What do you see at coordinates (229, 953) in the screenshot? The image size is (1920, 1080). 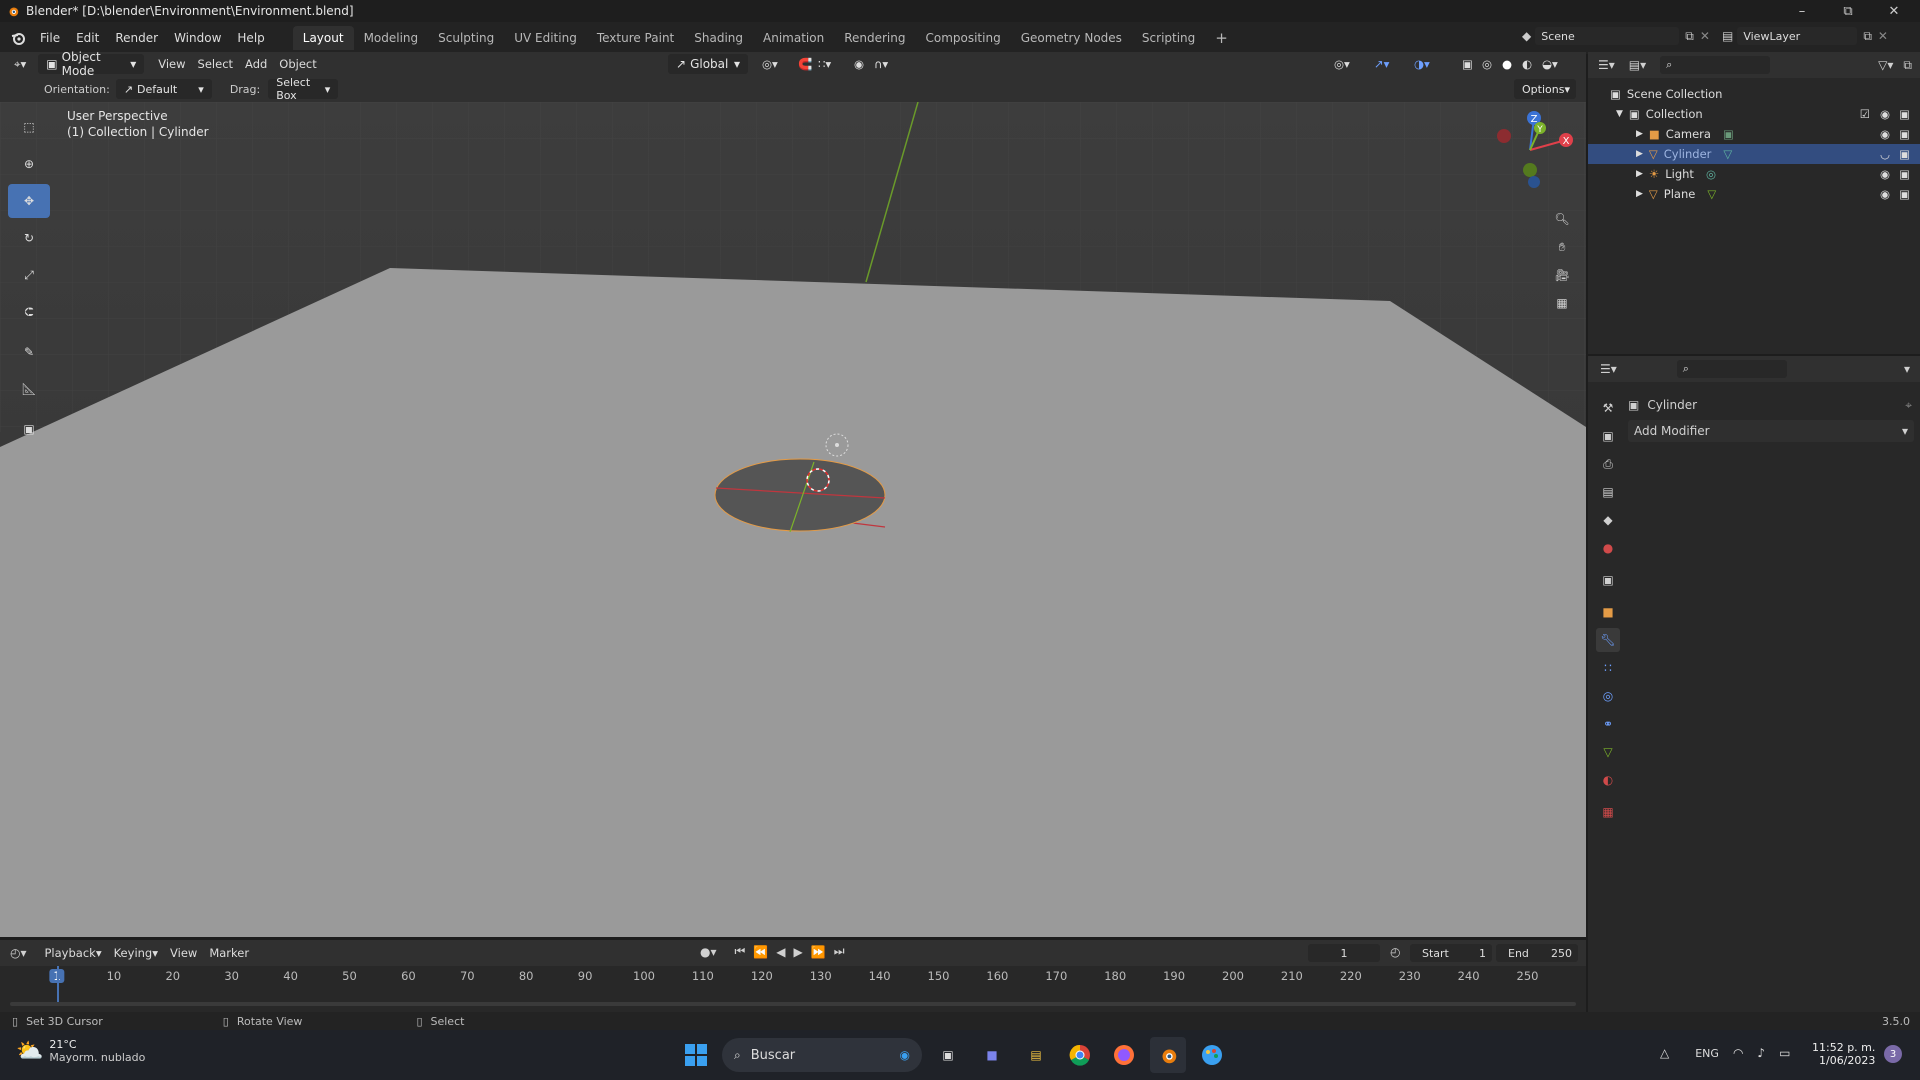 I see `marker-menu: Marker` at bounding box center [229, 953].